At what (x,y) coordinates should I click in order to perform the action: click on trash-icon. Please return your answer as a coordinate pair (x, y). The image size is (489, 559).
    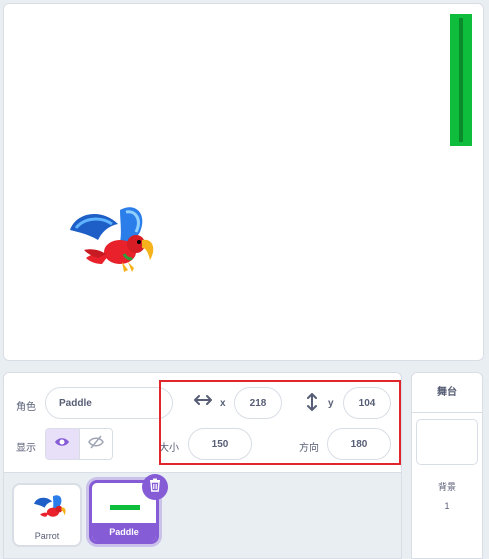
    Looking at the image, I should click on (155, 487).